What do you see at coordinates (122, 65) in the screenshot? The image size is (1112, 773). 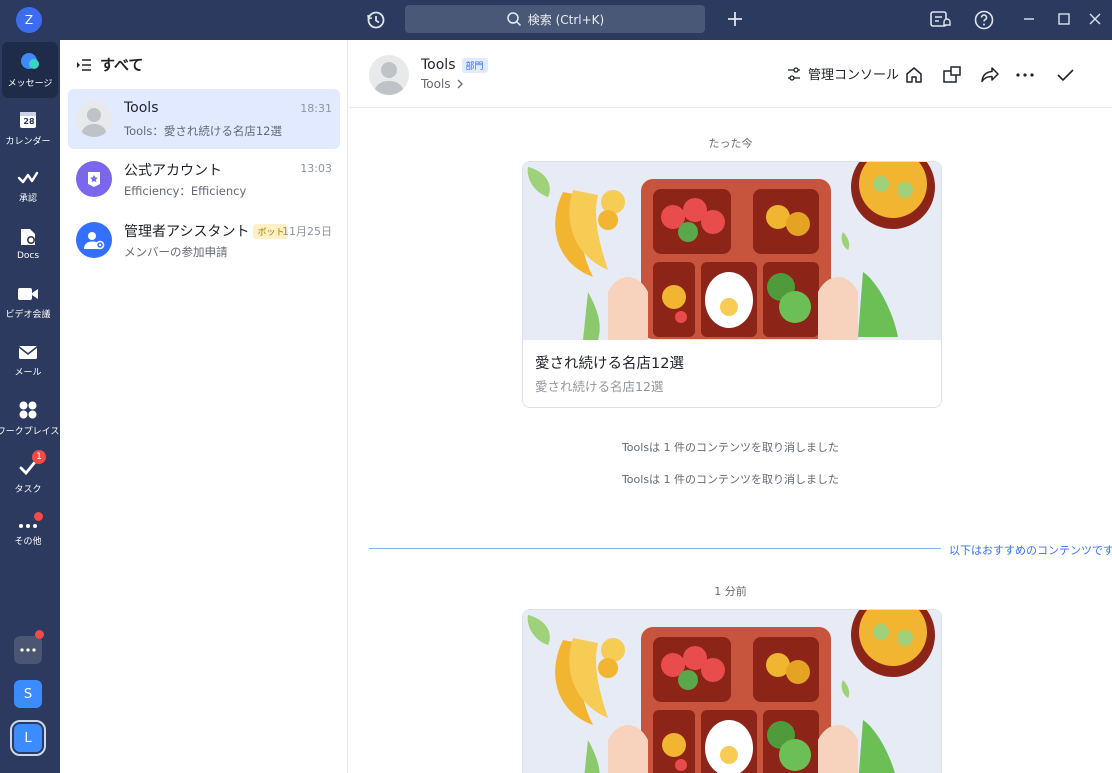 I see `chat-list-title: すべて` at bounding box center [122, 65].